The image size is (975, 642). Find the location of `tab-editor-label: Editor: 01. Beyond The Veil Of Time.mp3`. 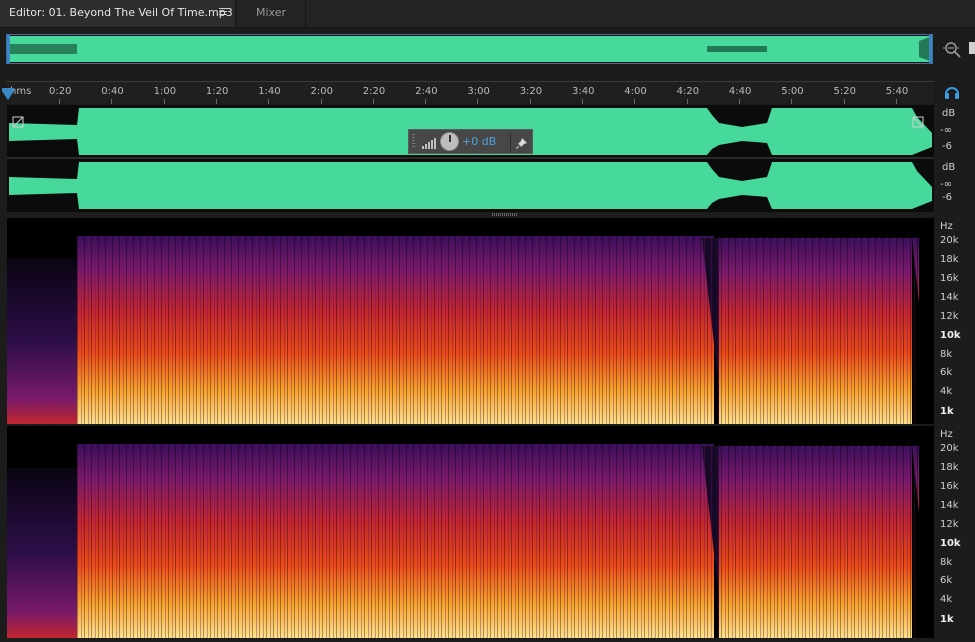

tab-editor-label: Editor: 01. Beyond The Veil Of Time.mp3 is located at coordinates (121, 12).